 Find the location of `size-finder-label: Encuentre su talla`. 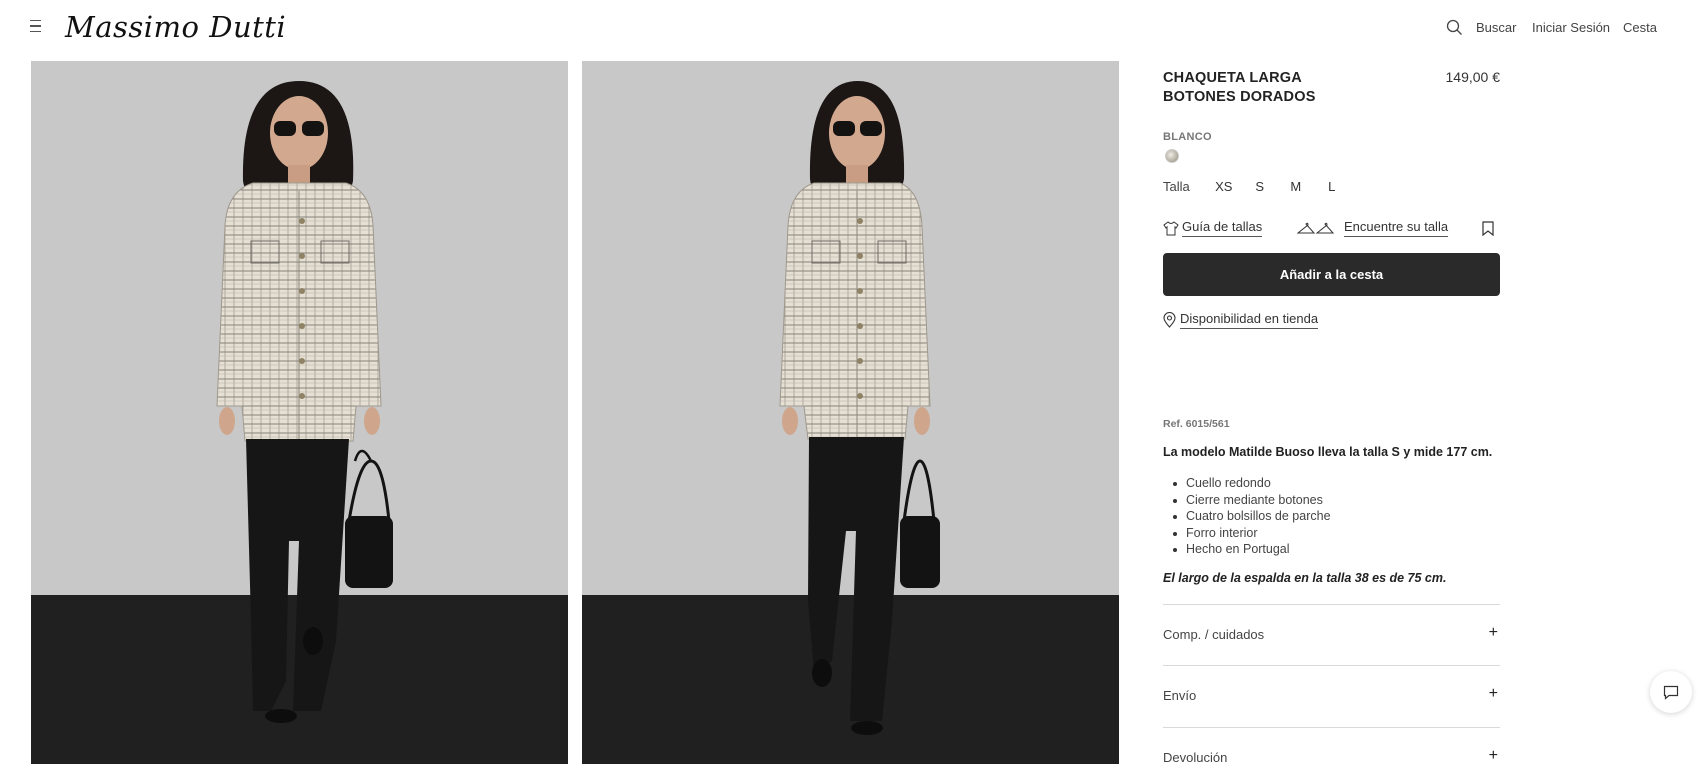

size-finder-label: Encuentre su talla is located at coordinates (1396, 228).